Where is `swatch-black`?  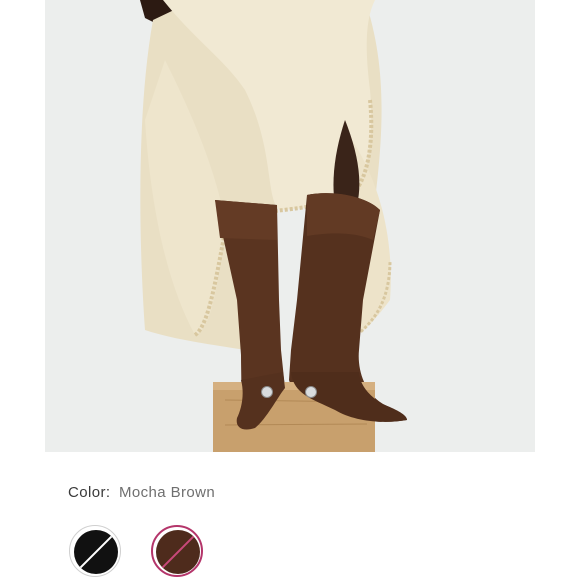
swatch-black is located at coordinates (95, 551).